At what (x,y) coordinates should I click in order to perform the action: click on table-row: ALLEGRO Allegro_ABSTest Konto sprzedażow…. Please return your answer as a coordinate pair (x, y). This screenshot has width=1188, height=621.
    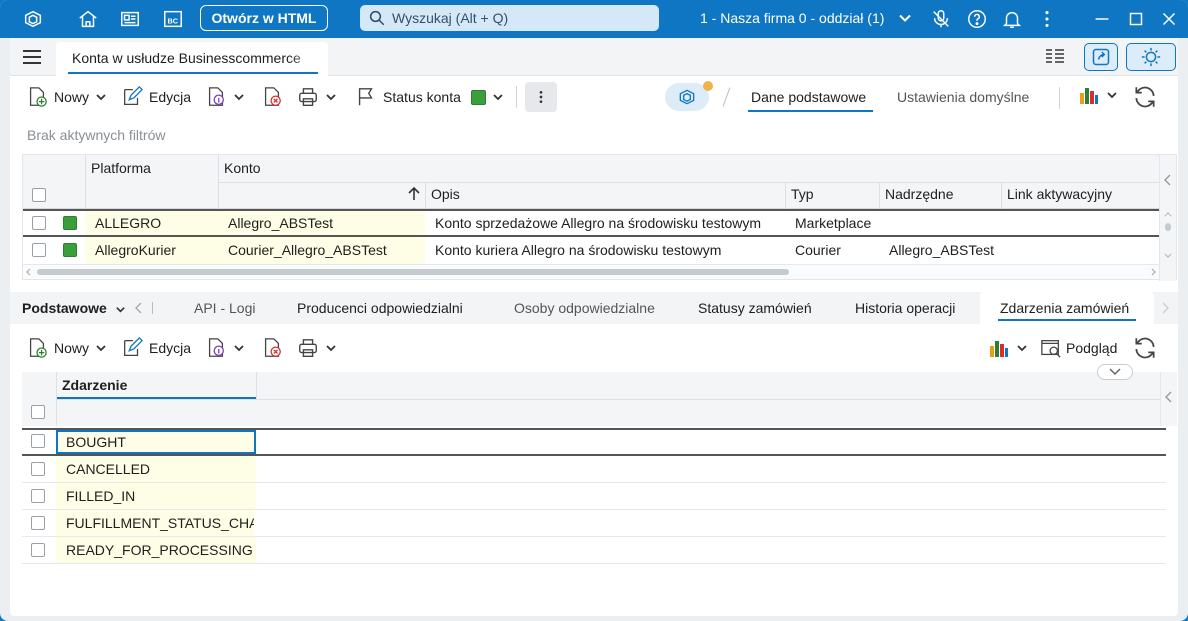
    Looking at the image, I should click on (592, 223).